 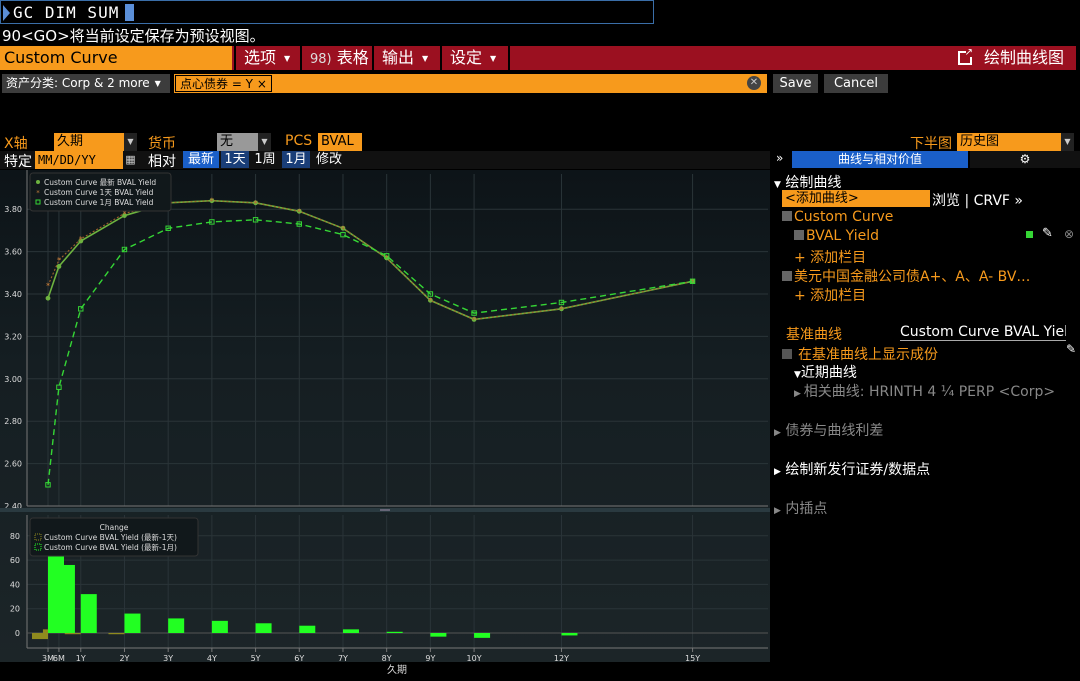 What do you see at coordinates (977, 200) in the screenshot?
I see `browse-link: 浏览 | CRVF »` at bounding box center [977, 200].